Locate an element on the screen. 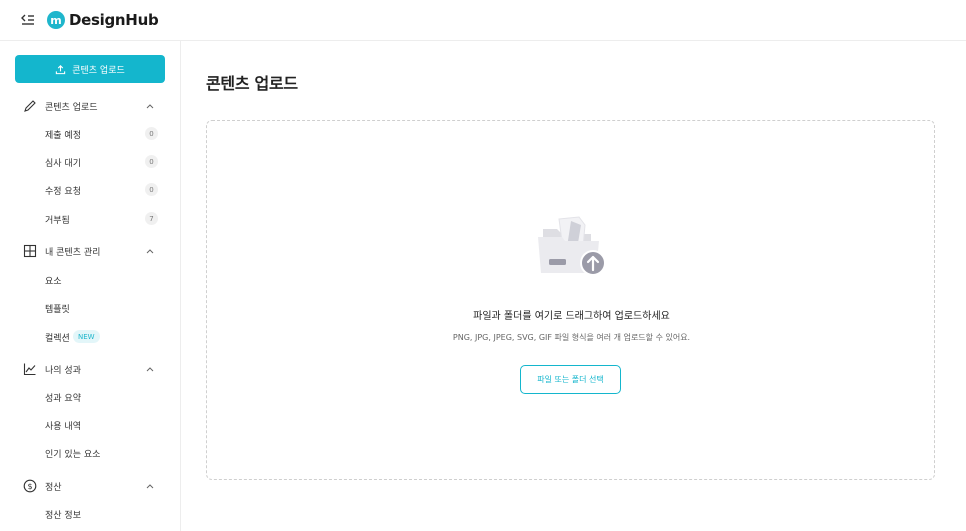  sidebar-item-performance-summary: 성과 요약 is located at coordinates (90, 397).